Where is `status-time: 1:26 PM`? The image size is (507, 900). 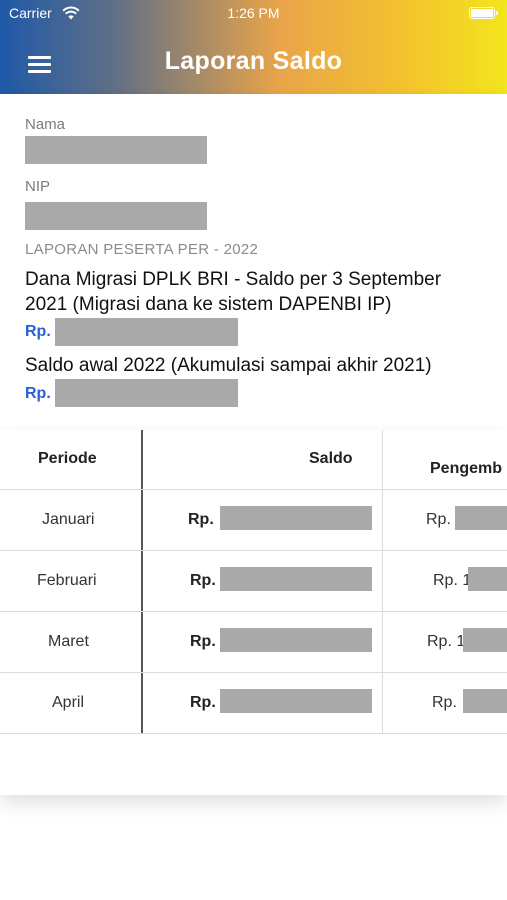
status-time: 1:26 PM is located at coordinates (253, 13).